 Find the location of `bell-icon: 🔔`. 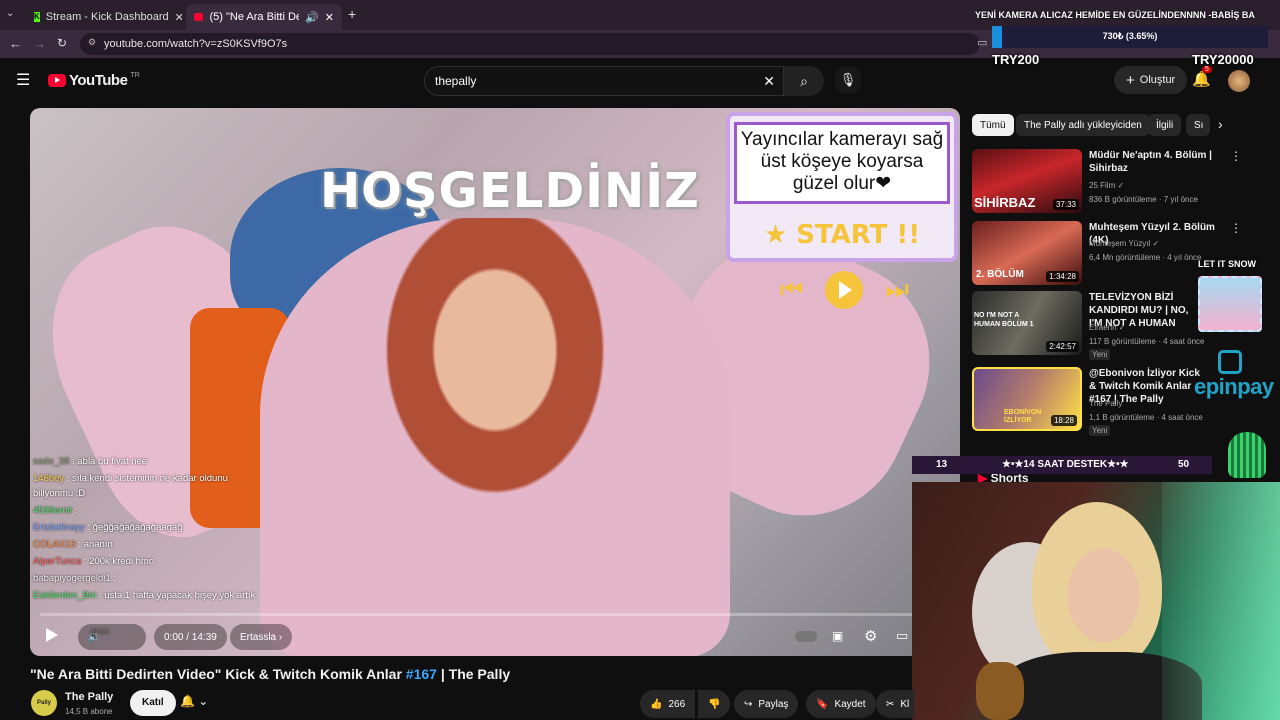

bell-icon: 🔔 is located at coordinates (187, 701).